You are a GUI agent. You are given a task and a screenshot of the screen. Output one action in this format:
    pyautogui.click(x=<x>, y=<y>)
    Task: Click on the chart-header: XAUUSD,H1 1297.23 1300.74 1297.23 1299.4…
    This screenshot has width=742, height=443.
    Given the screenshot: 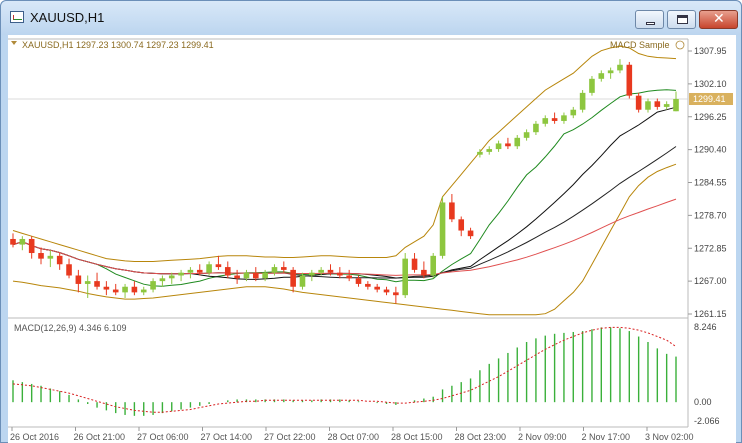 What is the action you would take?
    pyautogui.click(x=118, y=45)
    